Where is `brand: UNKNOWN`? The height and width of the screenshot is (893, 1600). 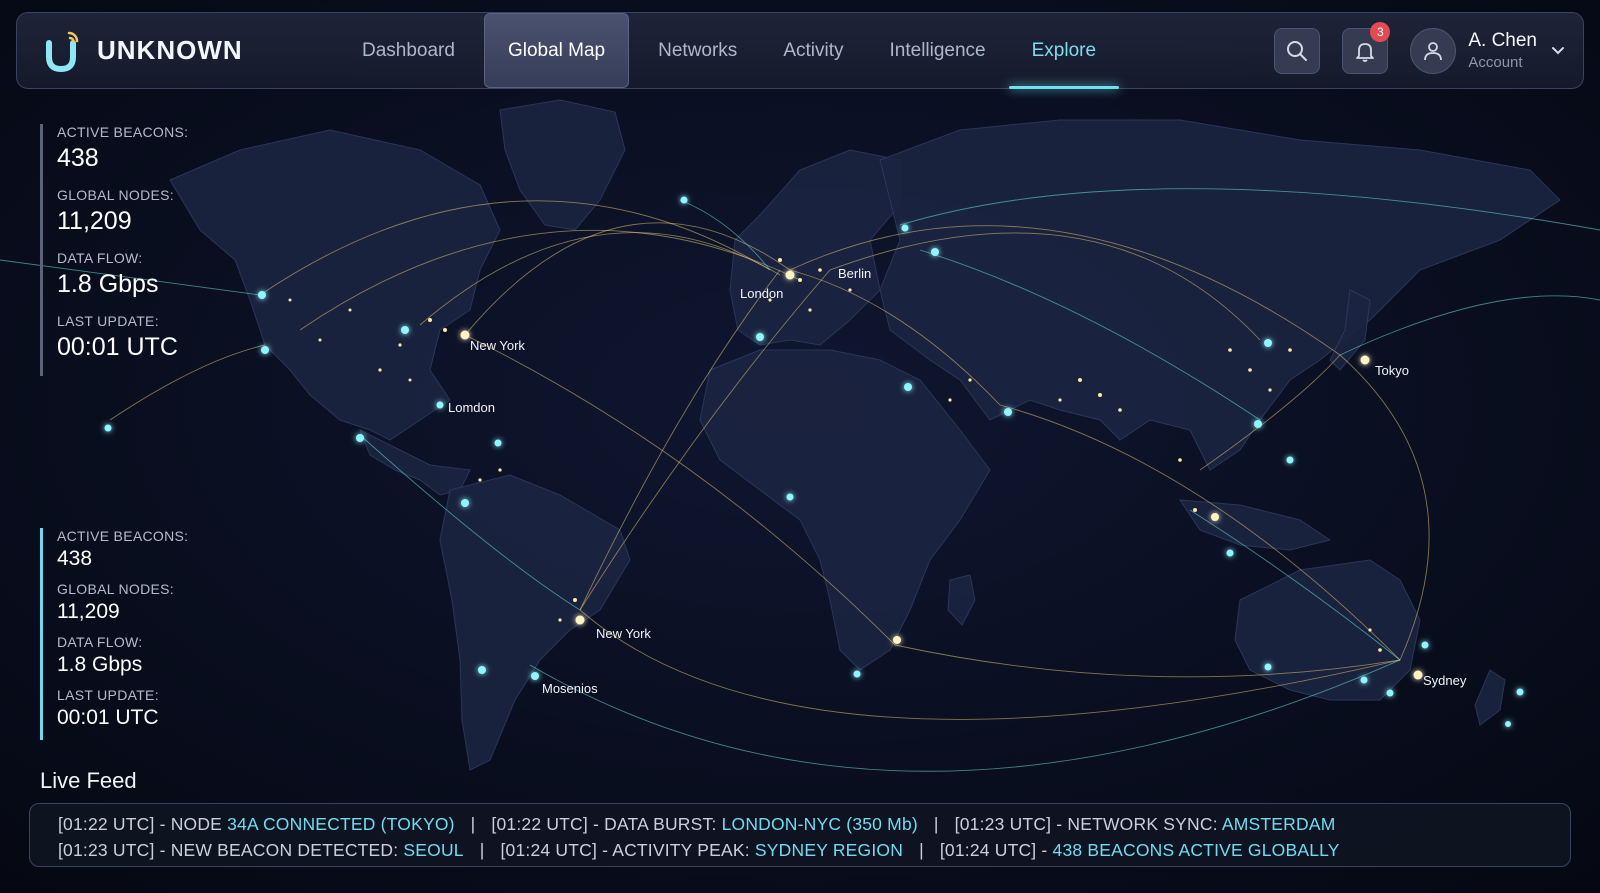
brand: UNKNOWN is located at coordinates (178, 51).